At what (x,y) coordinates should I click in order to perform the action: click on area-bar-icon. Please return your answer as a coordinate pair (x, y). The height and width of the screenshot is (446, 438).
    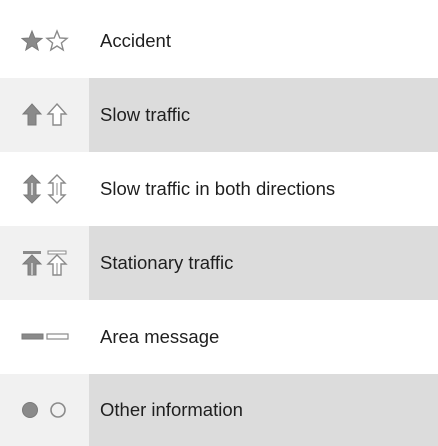
    Looking at the image, I should click on (45, 336).